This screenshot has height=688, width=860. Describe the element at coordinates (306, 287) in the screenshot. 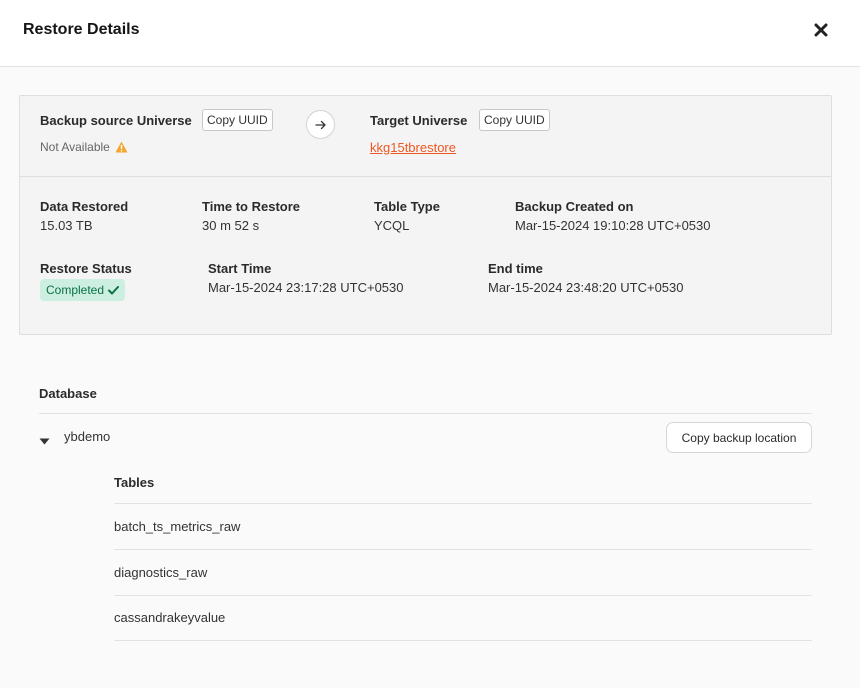

I see `start-time-value: Mar-15-2024 23:17:28 UTC+0530` at that location.